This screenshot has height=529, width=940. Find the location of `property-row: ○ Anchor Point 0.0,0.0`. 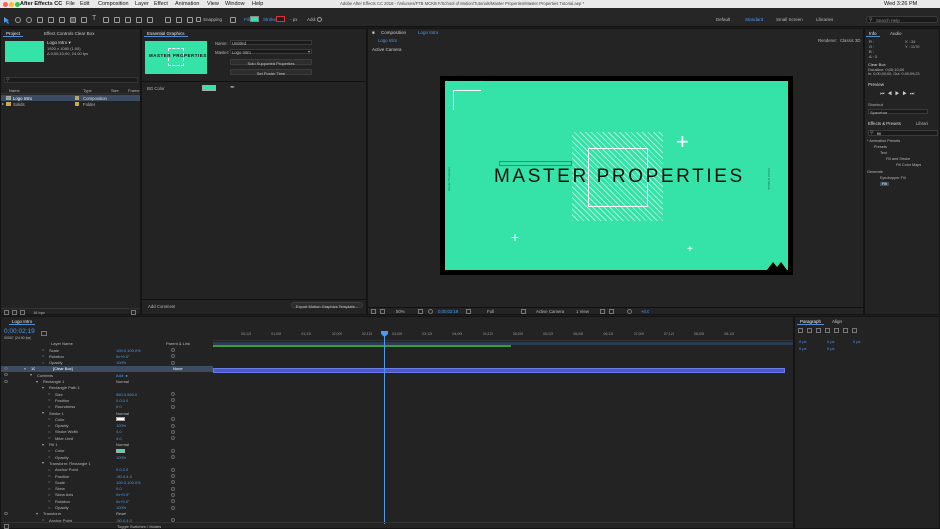

property-row: ○ Anchor Point 0.0,0.0 is located at coordinates (107, 470).